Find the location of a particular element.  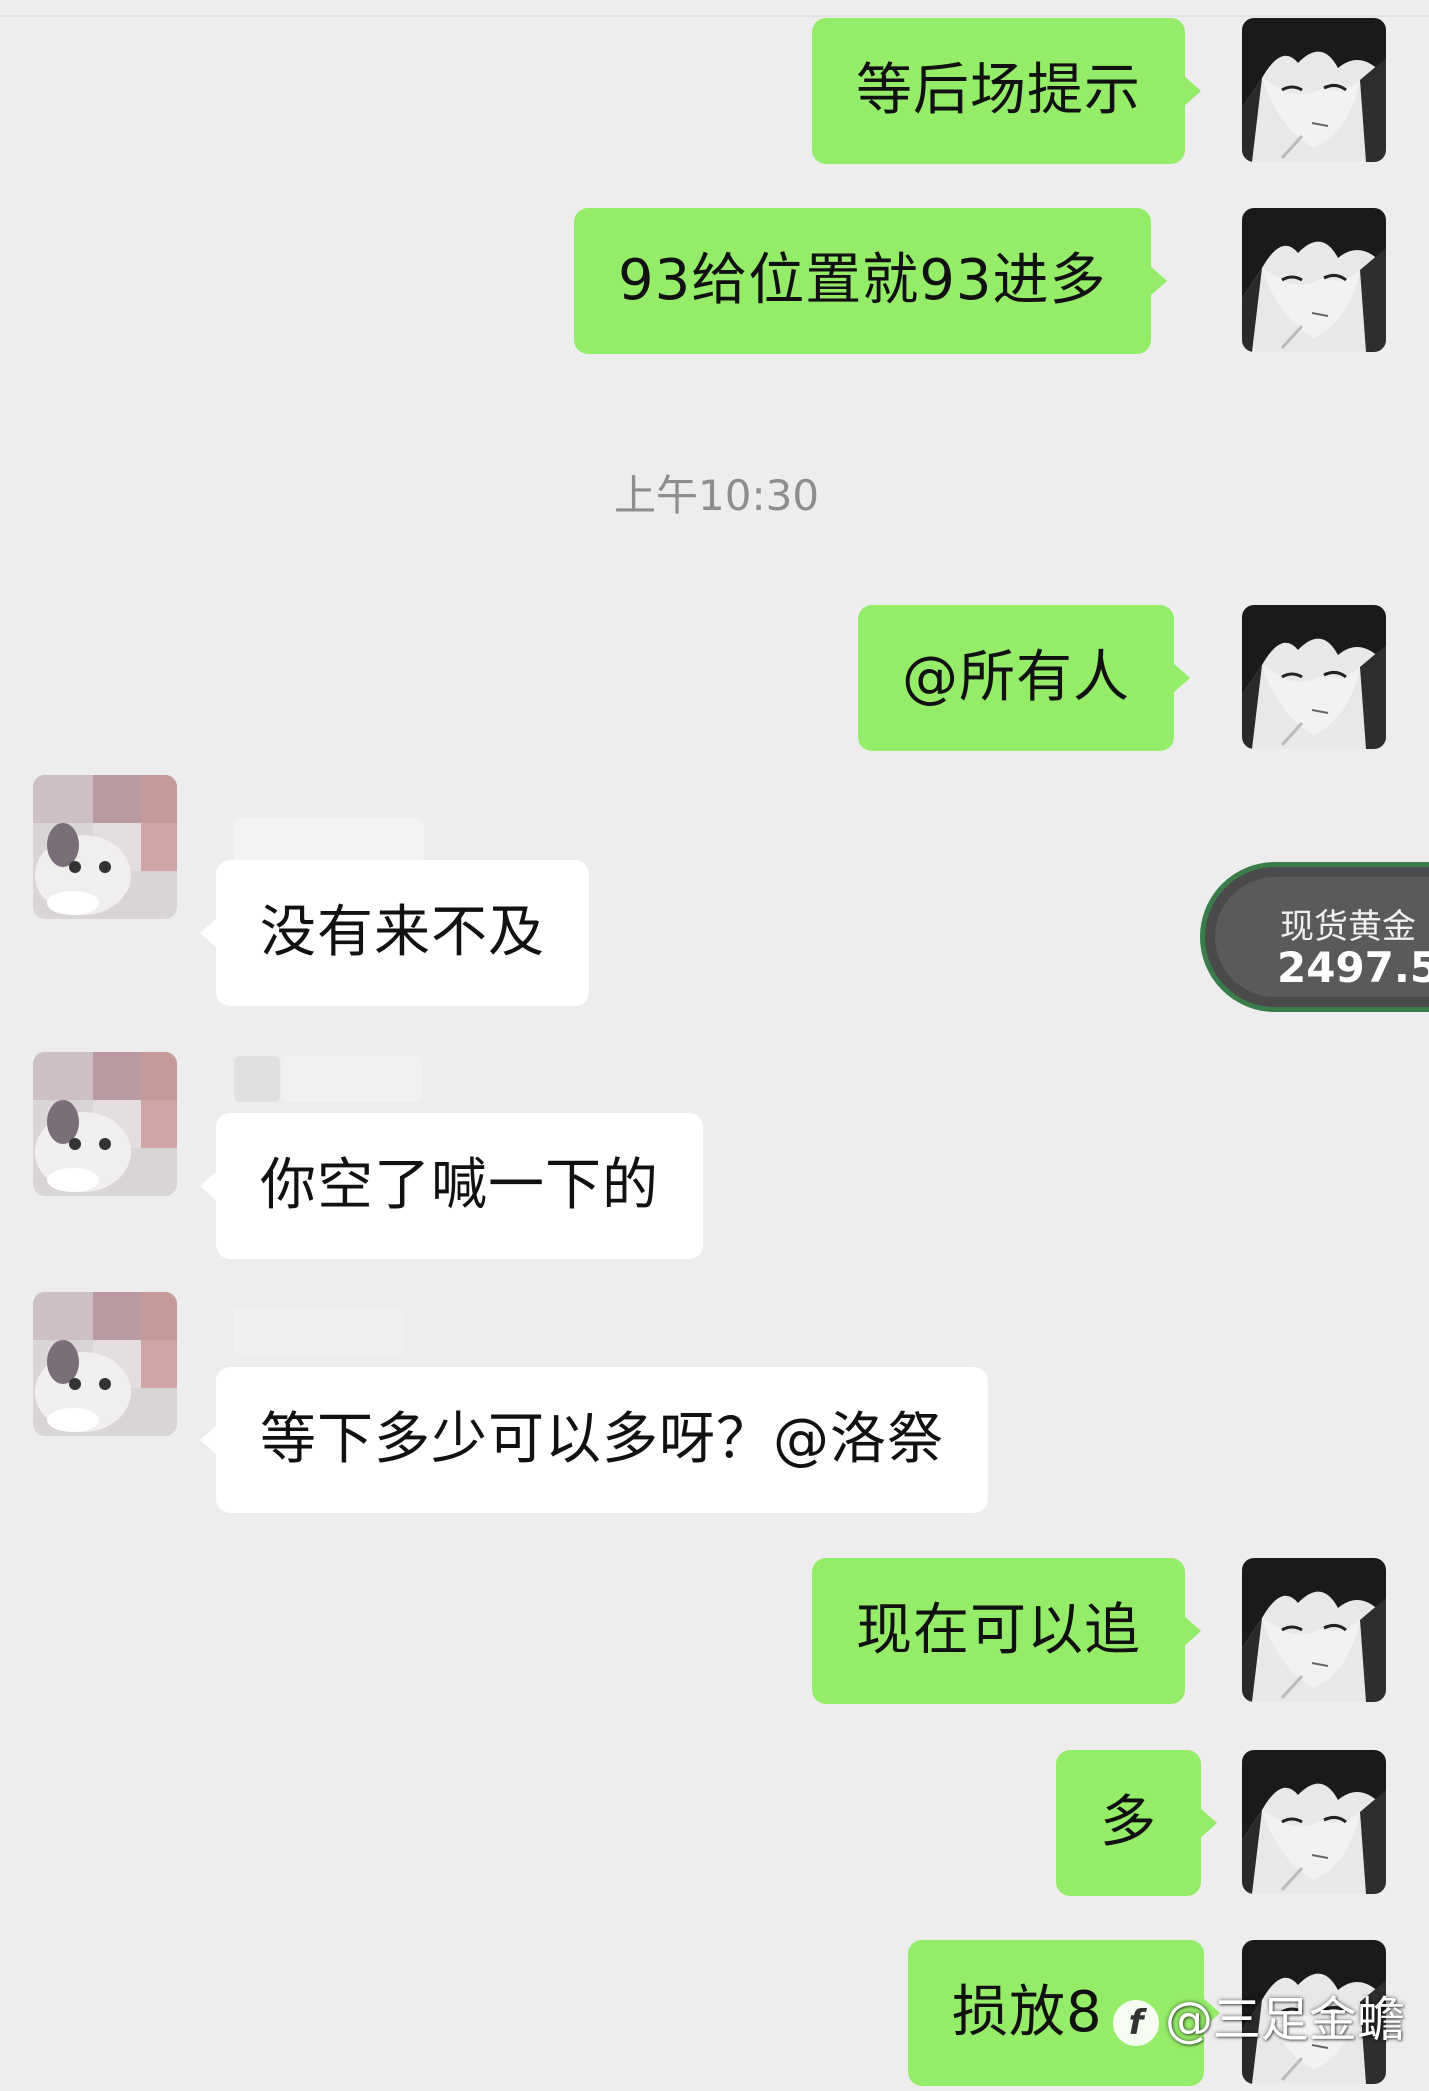

message-bubble-self: 现在可以追 is located at coordinates (1006, 1631).